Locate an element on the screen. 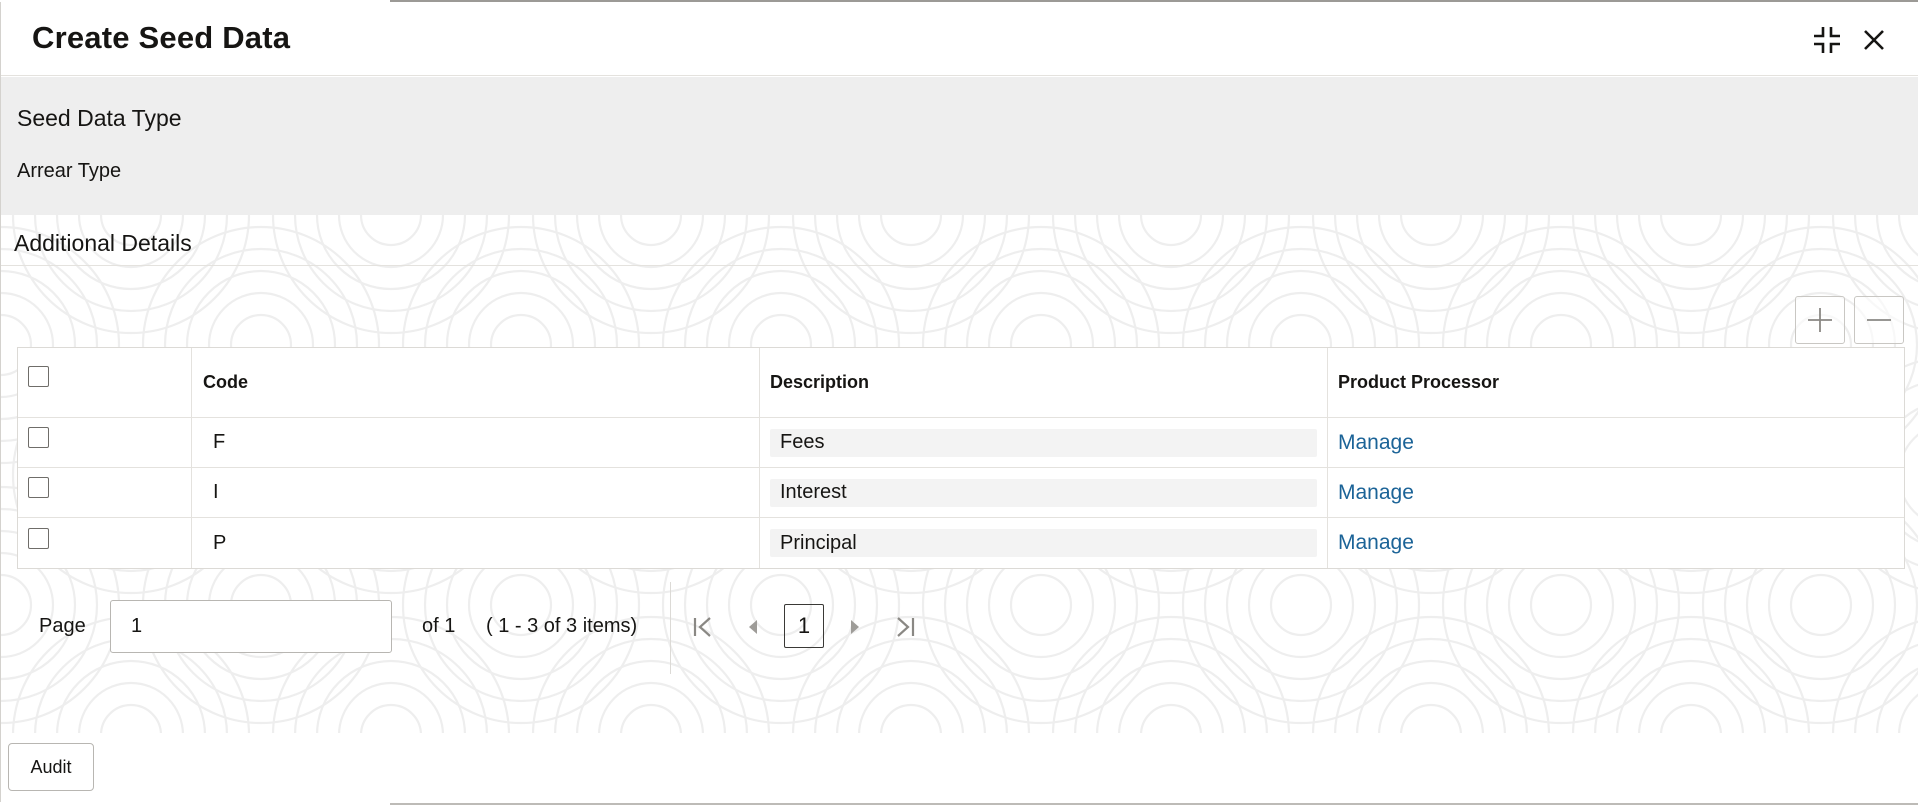 This screenshot has width=1918, height=805. first-page-button is located at coordinates (703, 627).